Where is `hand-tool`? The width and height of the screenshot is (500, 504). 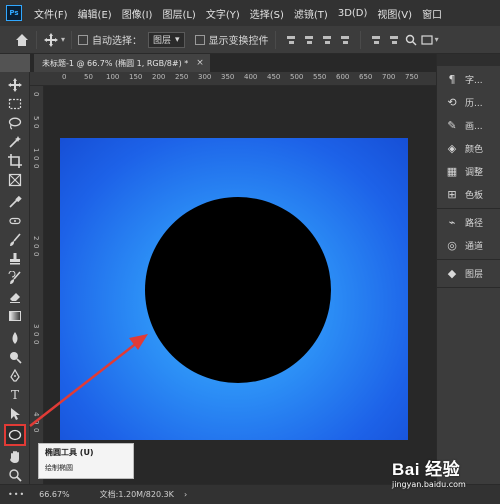 hand-tool is located at coordinates (15, 457).